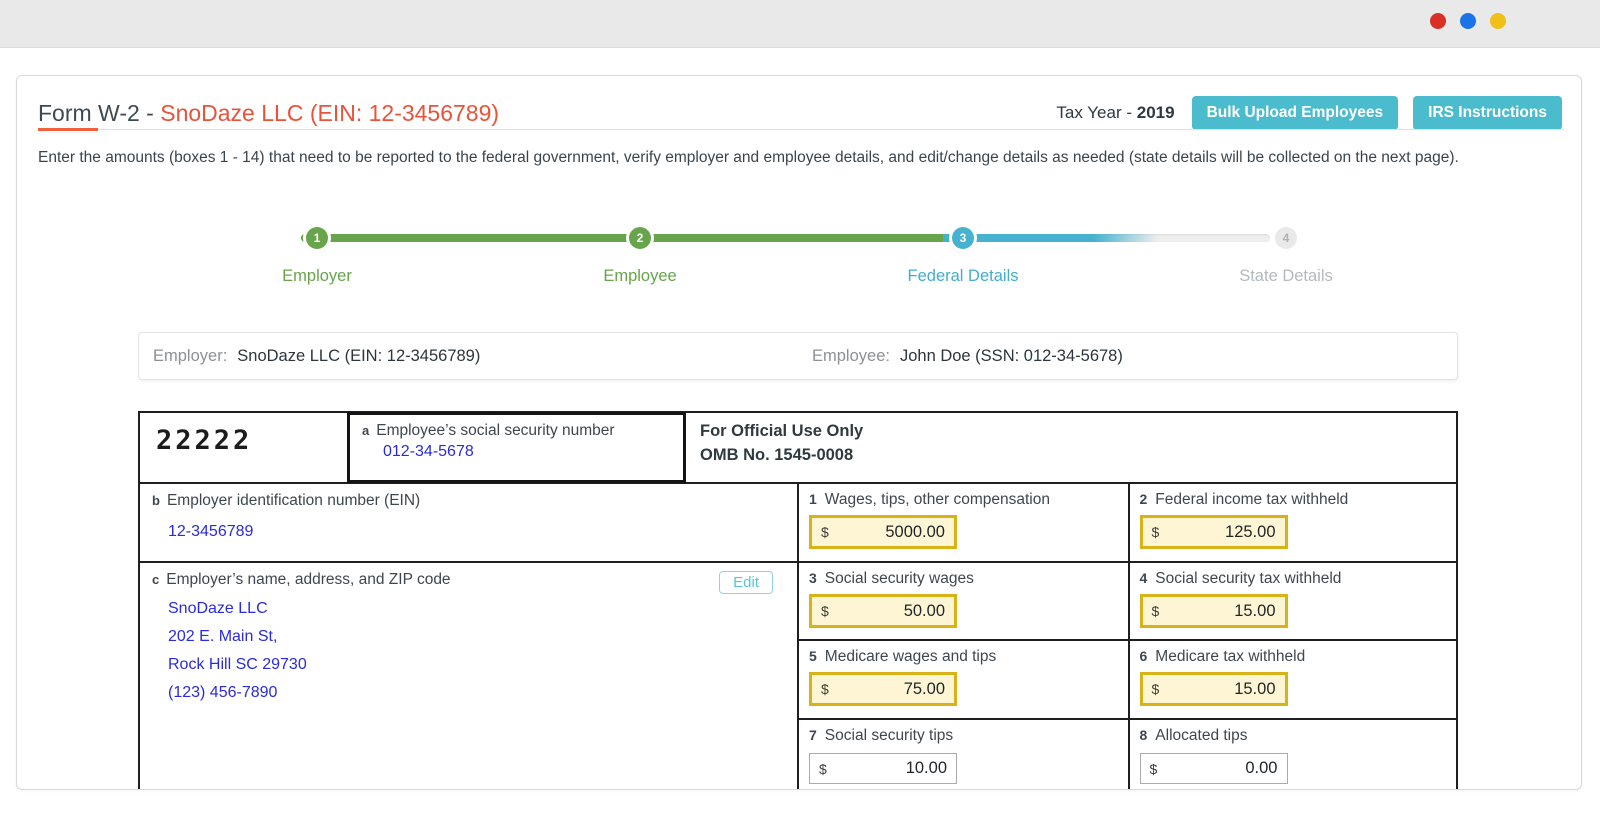  Describe the element at coordinates (825, 689) in the screenshot. I see `box-5-currency-symbol: $` at that location.